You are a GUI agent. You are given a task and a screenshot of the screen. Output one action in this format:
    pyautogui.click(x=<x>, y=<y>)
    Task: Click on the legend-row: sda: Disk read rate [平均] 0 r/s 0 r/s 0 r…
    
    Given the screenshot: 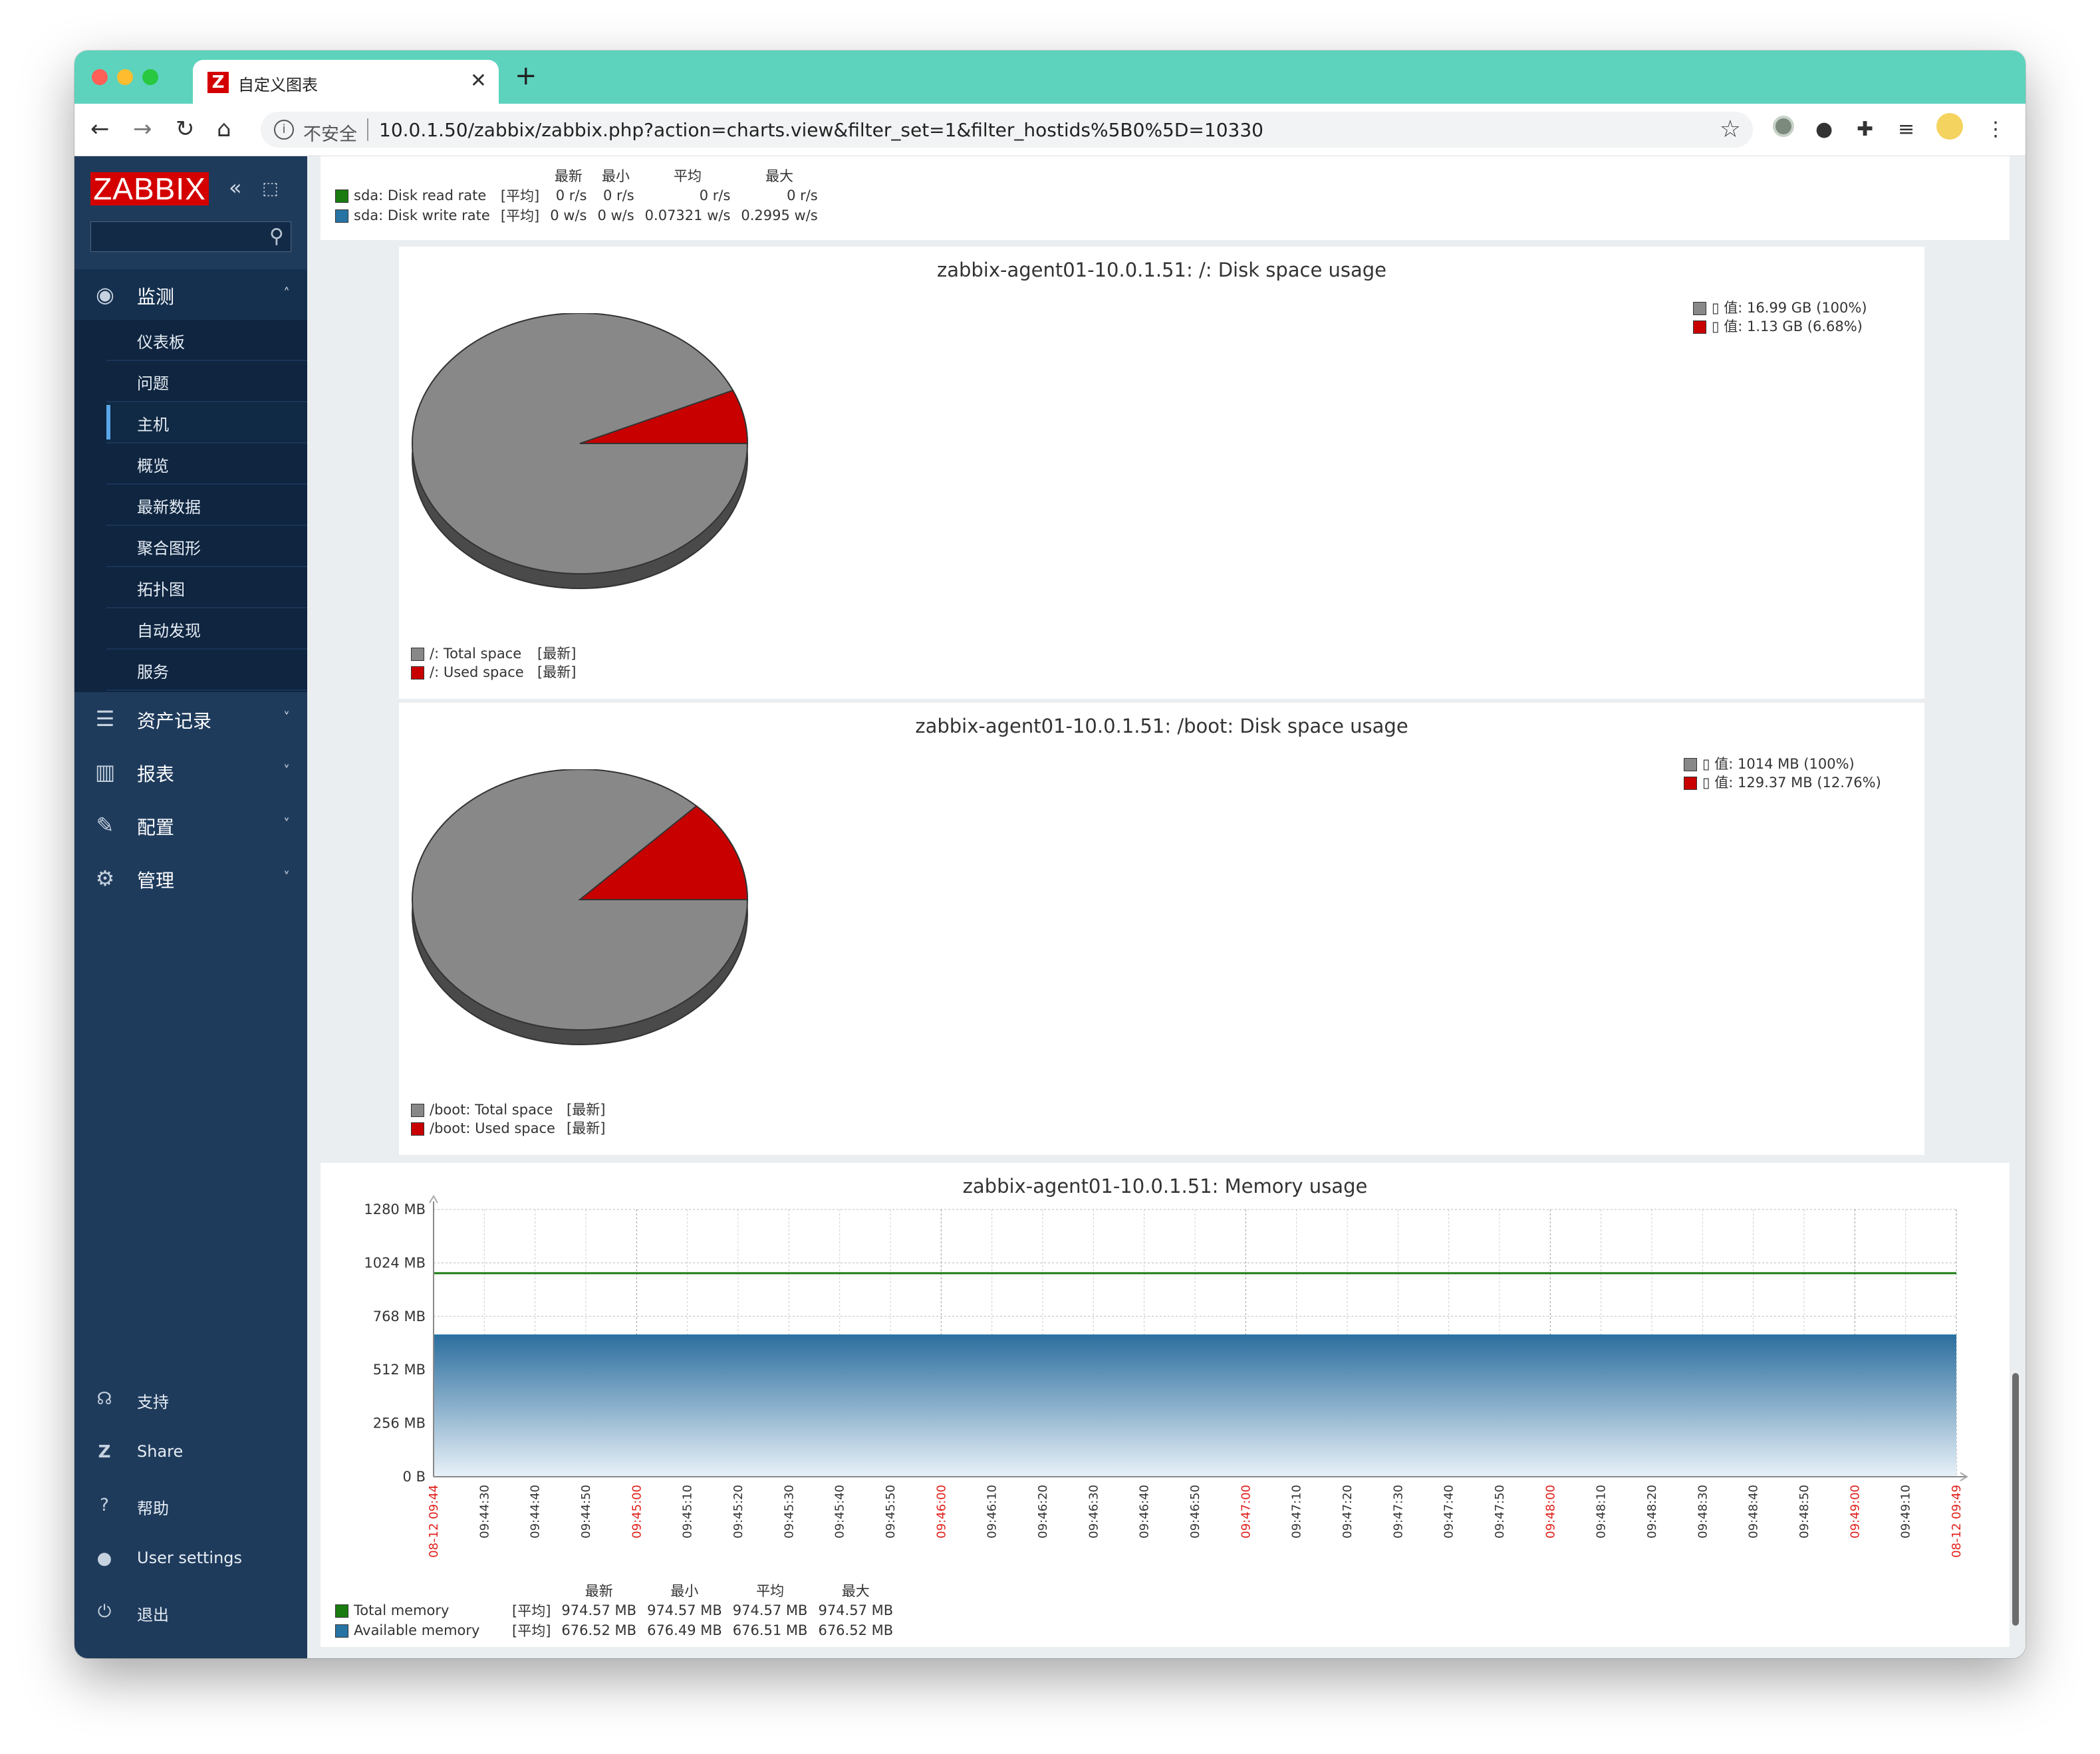 What is the action you would take?
    pyautogui.click(x=576, y=195)
    